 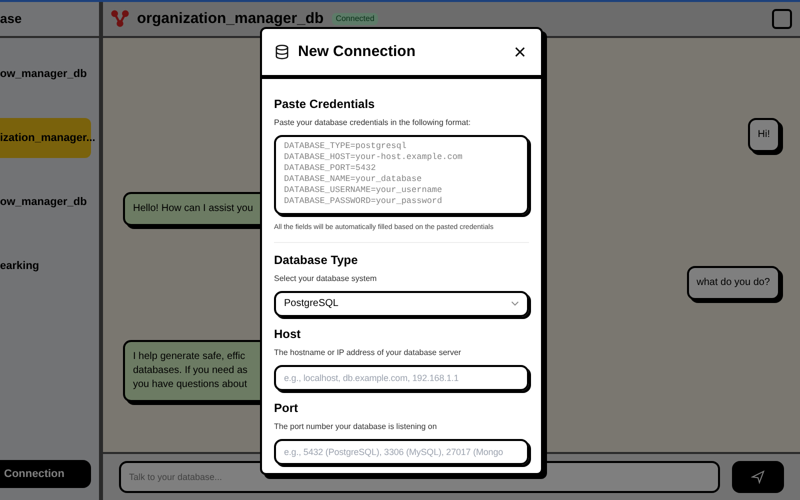 What do you see at coordinates (401, 303) in the screenshot?
I see `database-type-select: PostgreSQL` at bounding box center [401, 303].